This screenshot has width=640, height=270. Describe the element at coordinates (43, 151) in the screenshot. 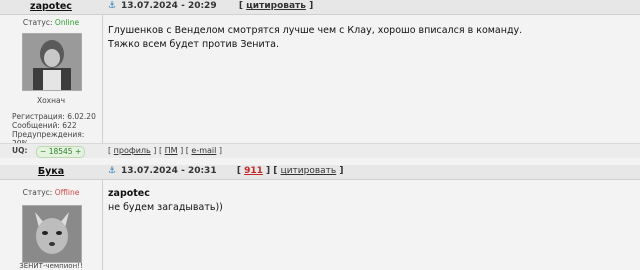

I see `minus-icon: −` at that location.